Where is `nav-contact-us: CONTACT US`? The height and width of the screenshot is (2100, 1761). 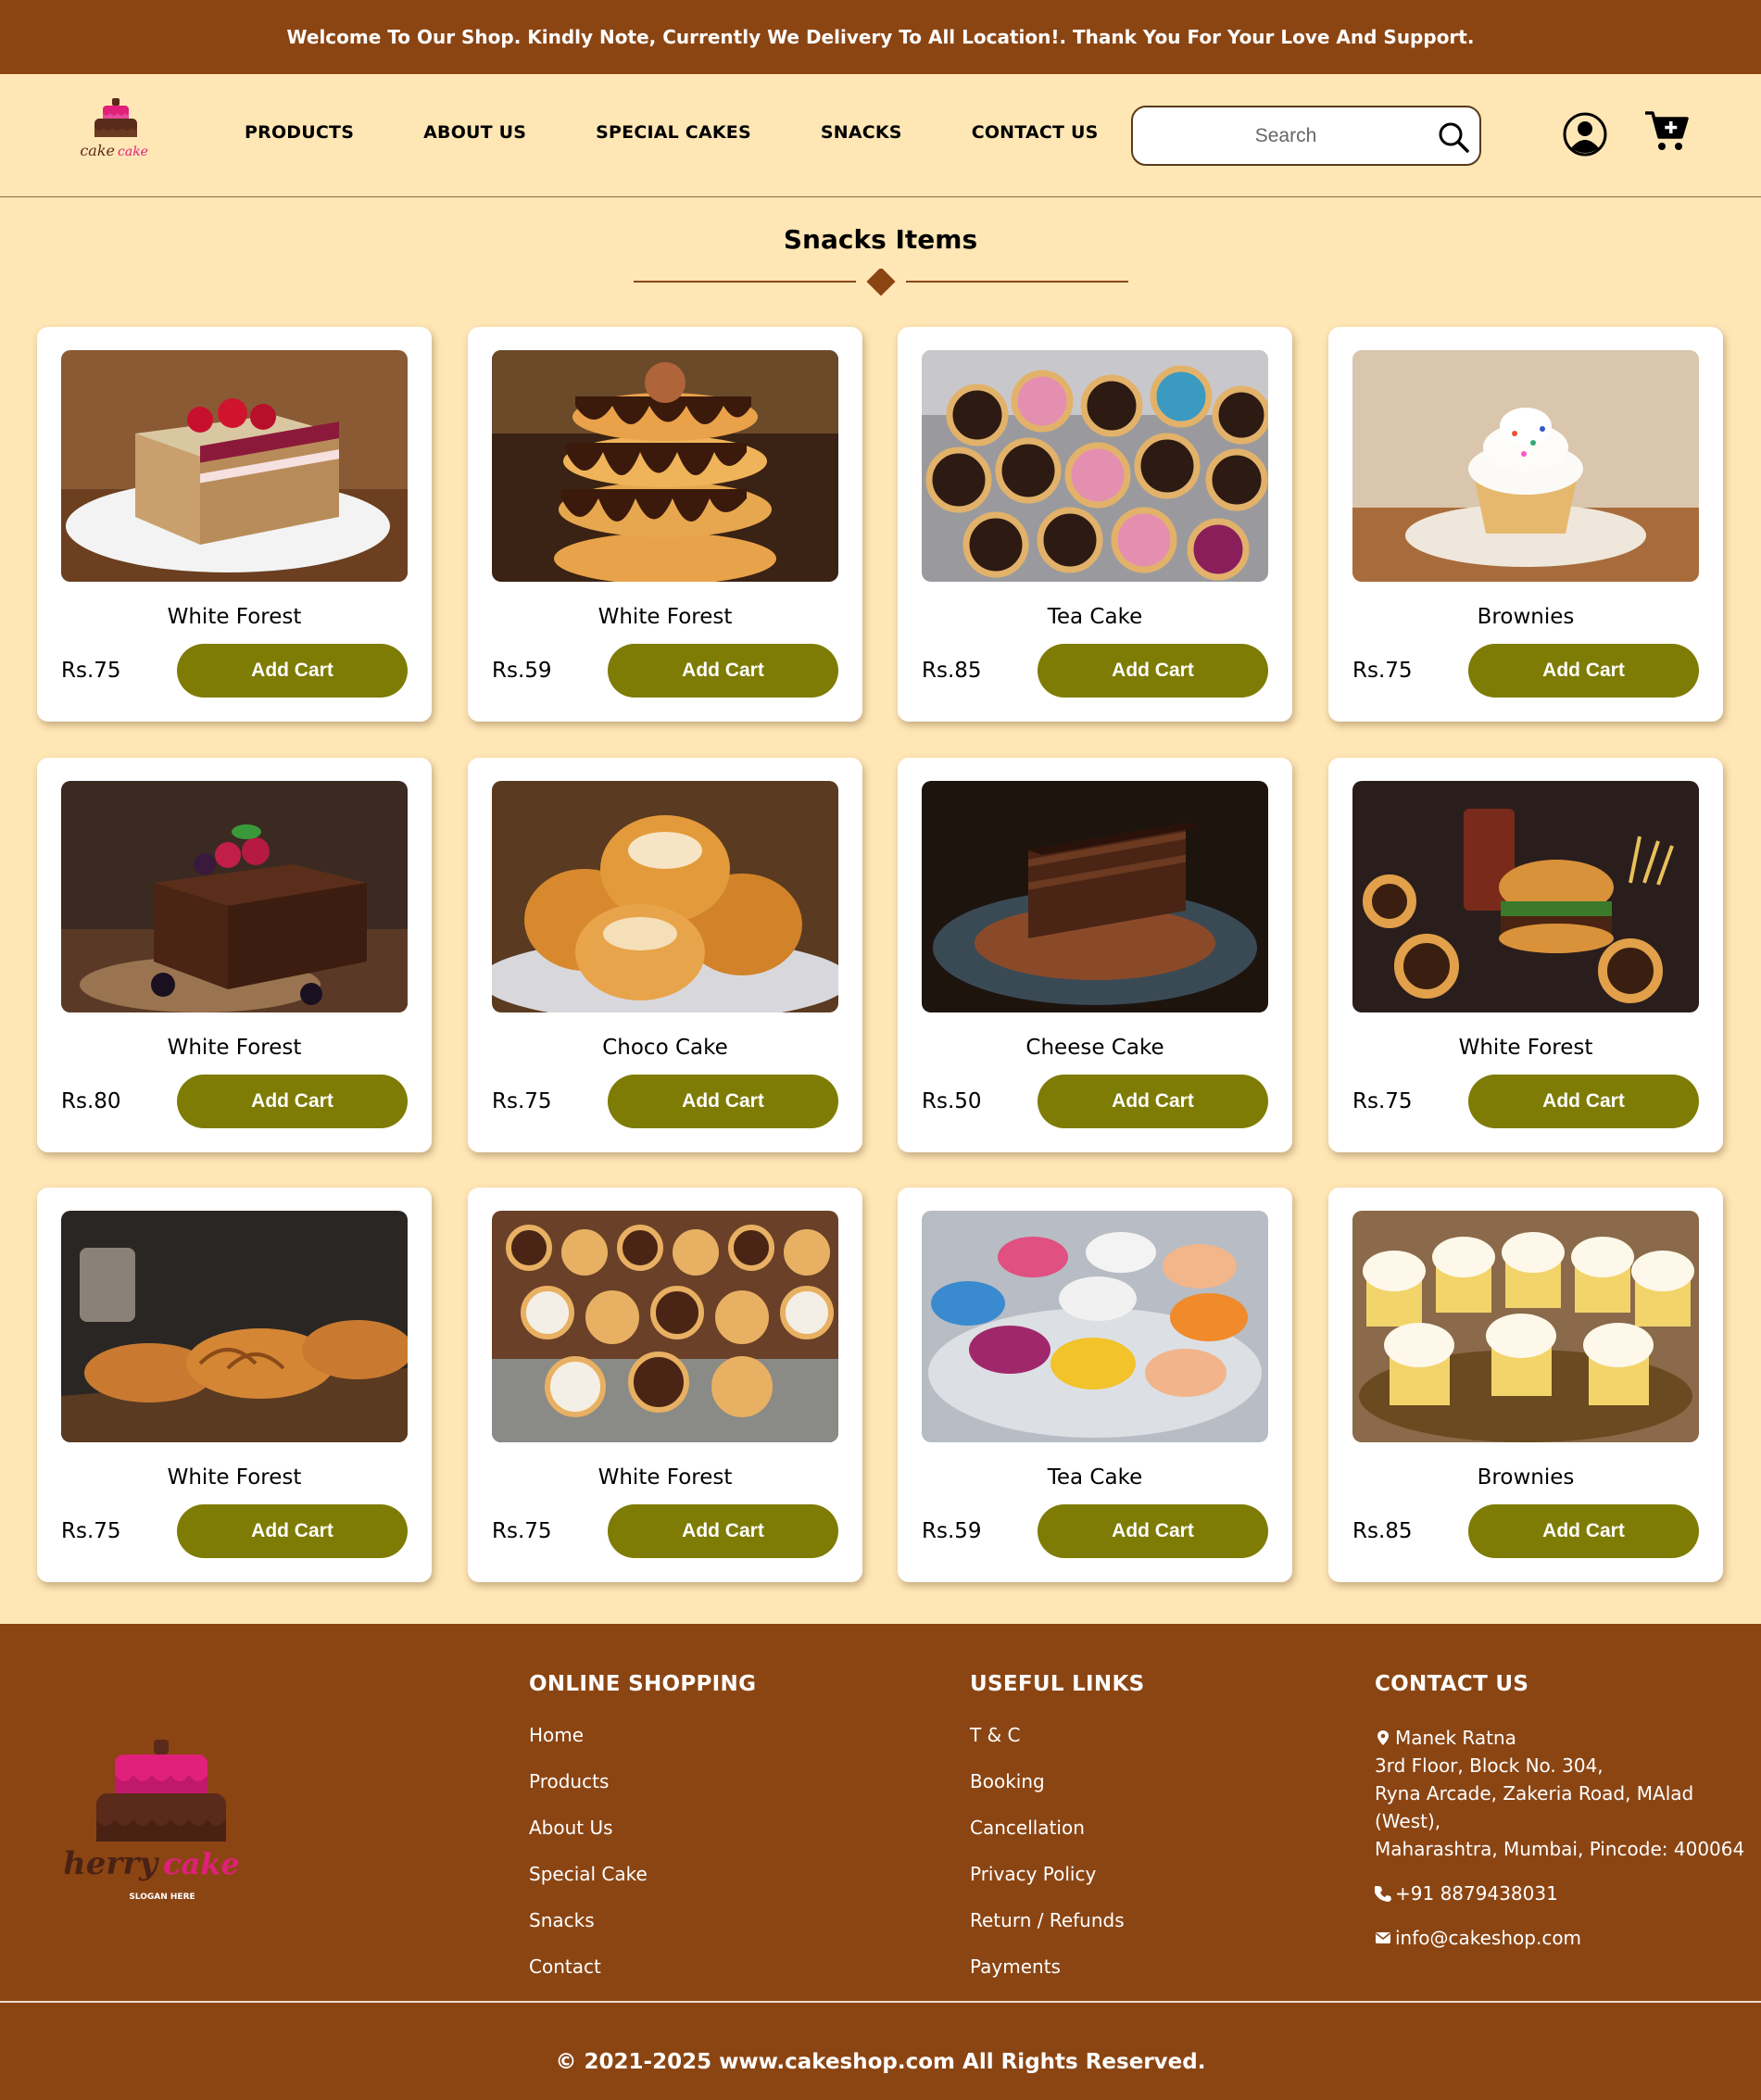
nav-contact-us: CONTACT US is located at coordinates (1035, 132).